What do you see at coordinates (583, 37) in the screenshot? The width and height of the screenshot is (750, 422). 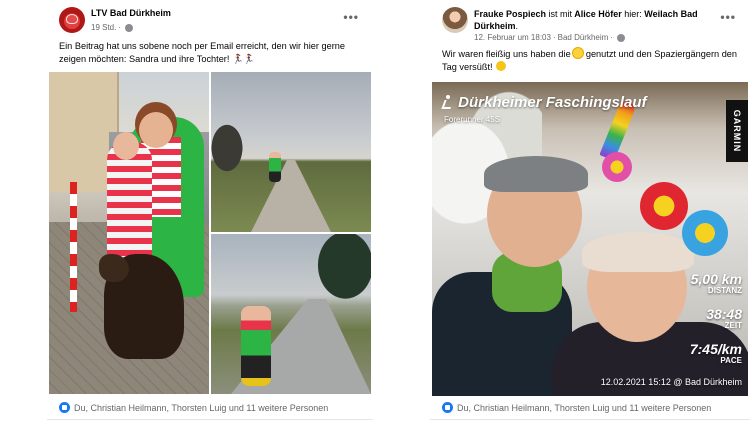 I see `post-location: Bad Dürkheim` at bounding box center [583, 37].